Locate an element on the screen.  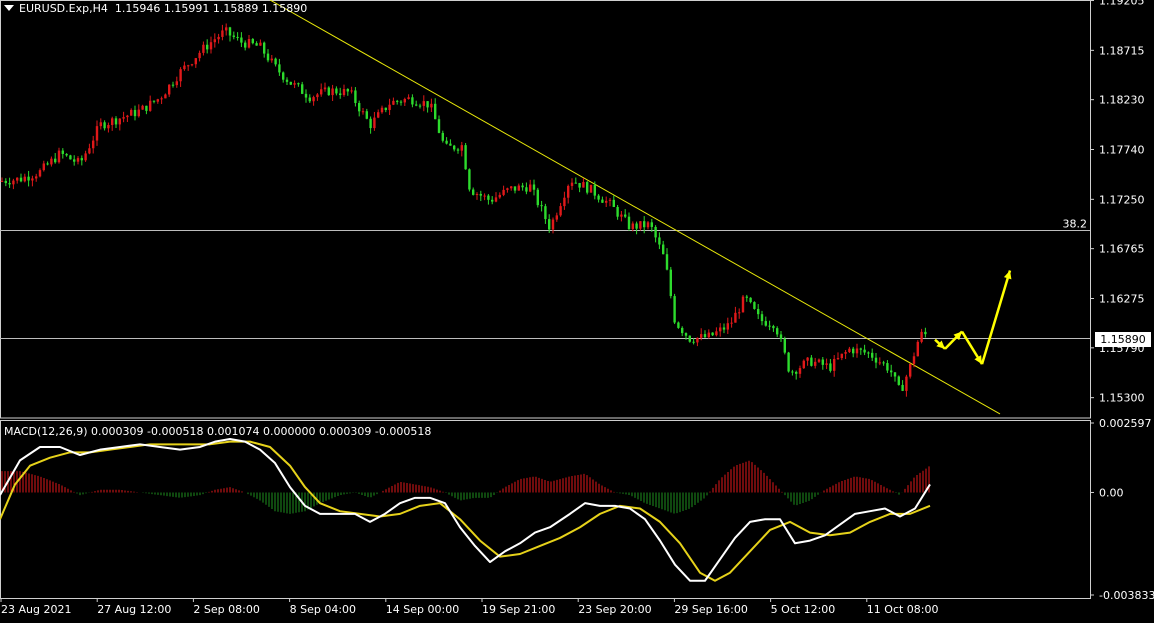
time-tick-label: 29 Sep 16:00 is located at coordinates (710, 609).